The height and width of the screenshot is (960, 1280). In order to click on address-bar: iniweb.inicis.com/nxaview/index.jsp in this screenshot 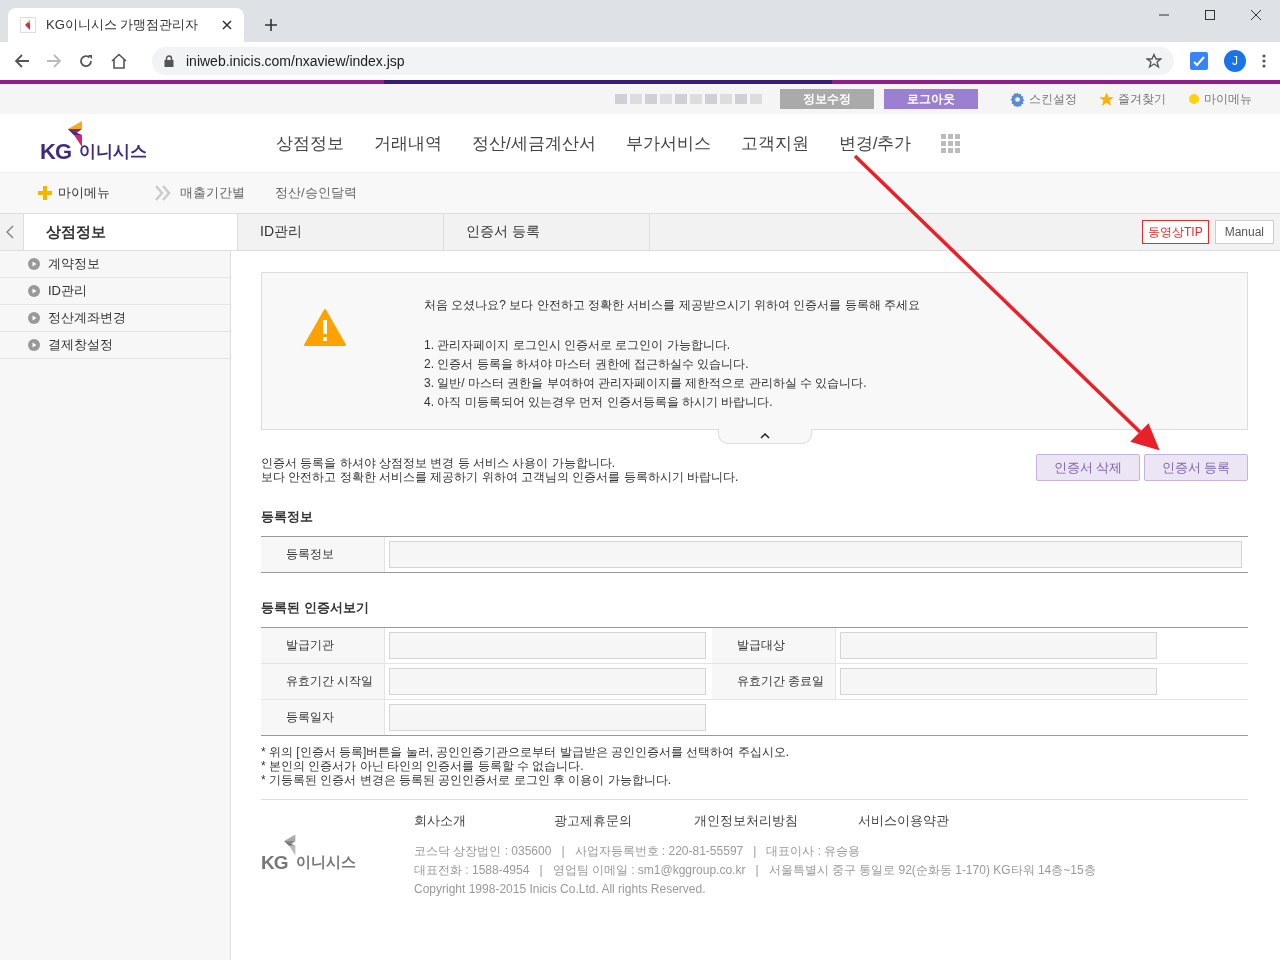, I will do `click(663, 61)`.